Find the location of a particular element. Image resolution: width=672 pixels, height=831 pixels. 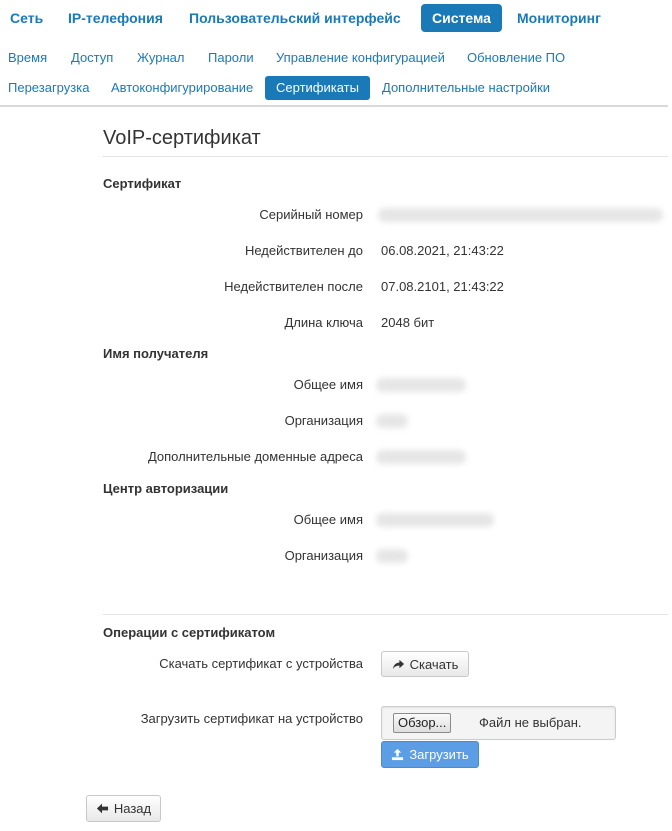

back-button-label: Назад is located at coordinates (132, 808).